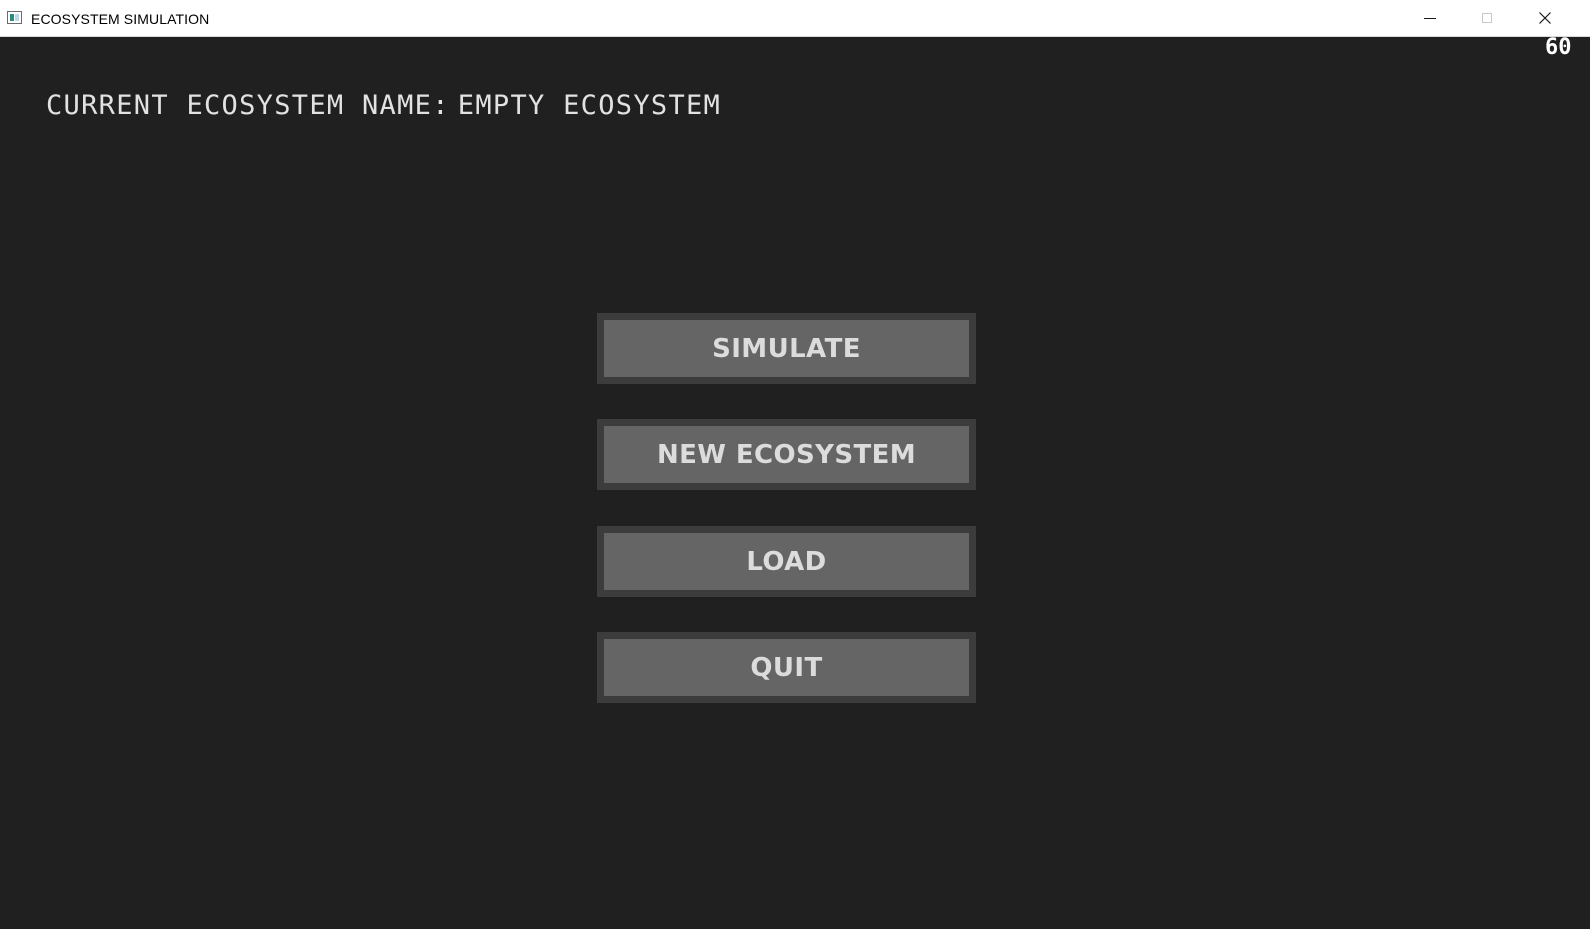 This screenshot has height=929, width=1590. I want to click on minimize-button, so click(1430, 18).